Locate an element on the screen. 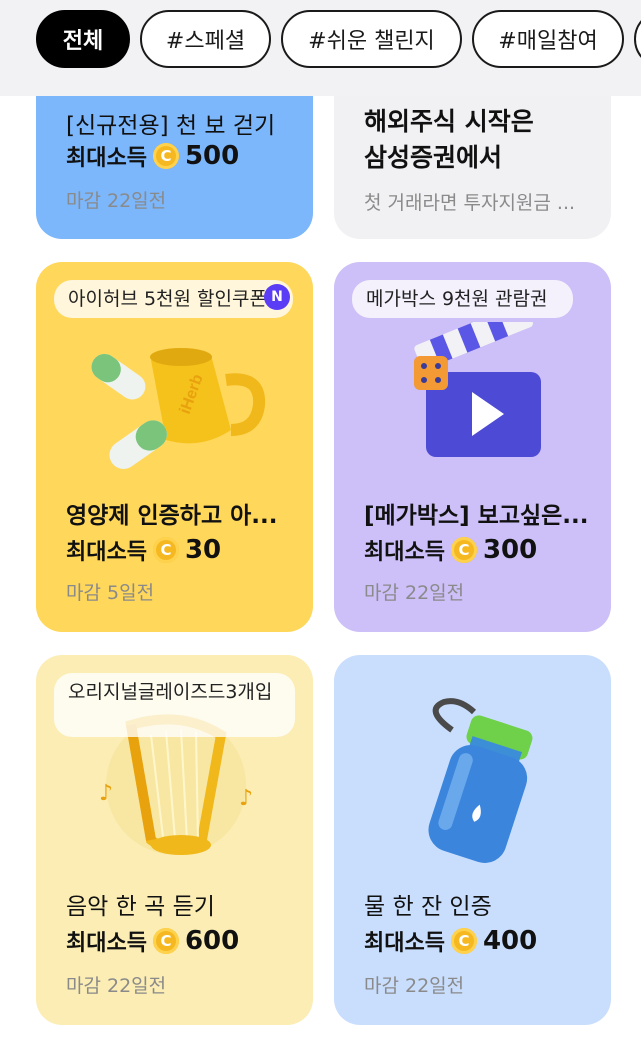  ad-title-line2: 삼성증권에서 is located at coordinates (433, 157).